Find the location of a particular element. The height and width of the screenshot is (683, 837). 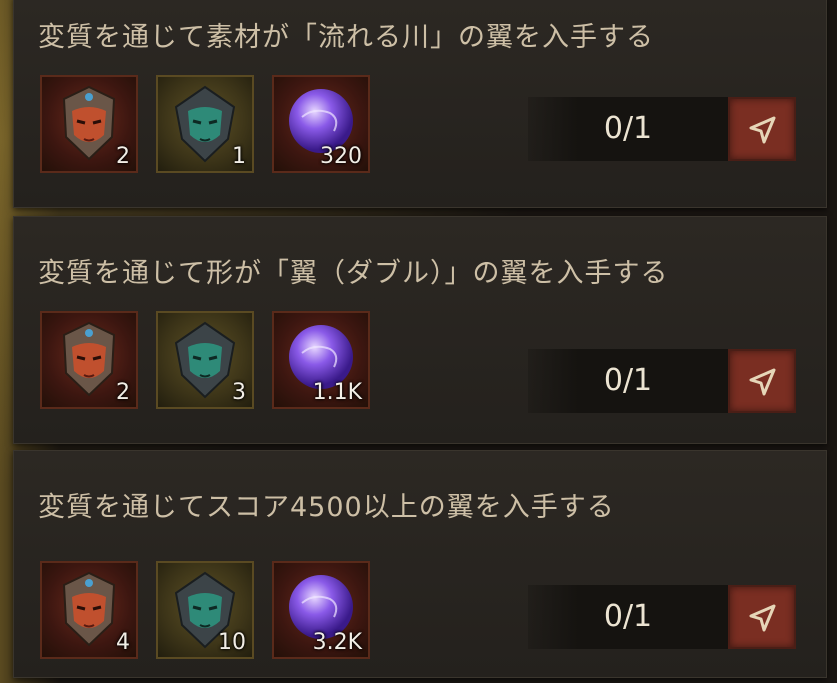

reward-count: 3 is located at coordinates (239, 392).